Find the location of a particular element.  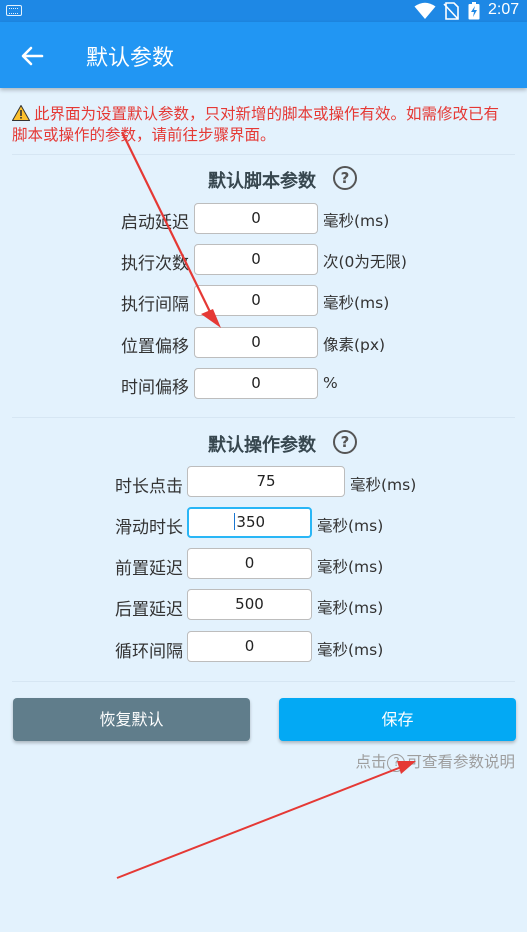

question-icon: ? is located at coordinates (396, 763).